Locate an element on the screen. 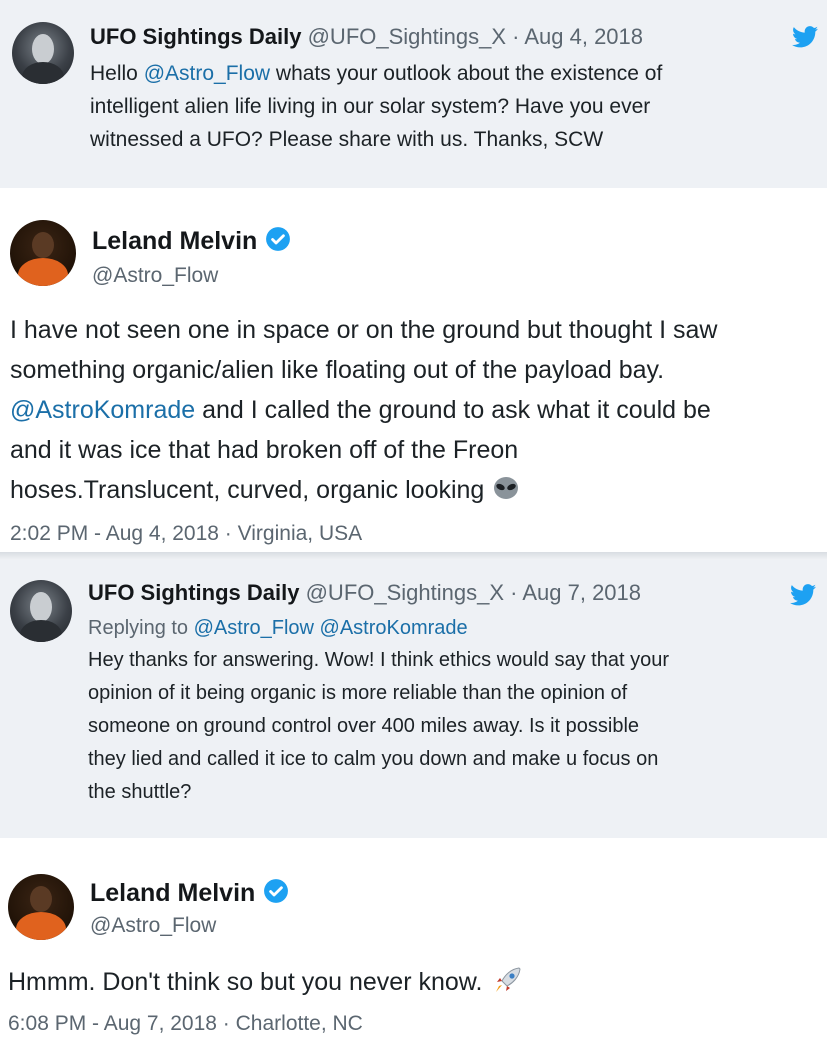 This screenshot has height=1063, width=827. tweet-timestamp: 2:02 PM - Aug 4, 2018 · Virginia, USA is located at coordinates (186, 534).